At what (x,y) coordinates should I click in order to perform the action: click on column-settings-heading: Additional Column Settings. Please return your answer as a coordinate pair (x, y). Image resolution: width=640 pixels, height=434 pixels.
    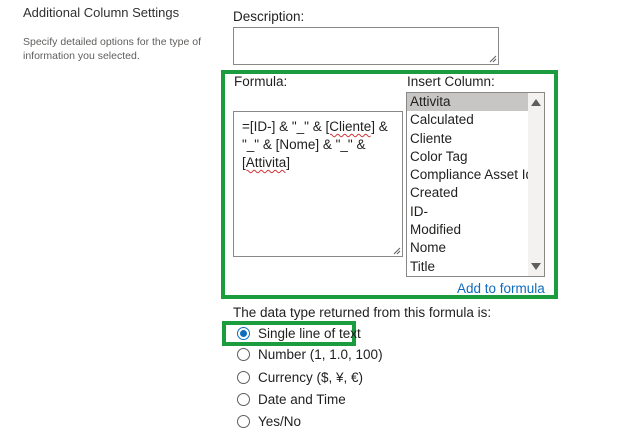
    Looking at the image, I should click on (101, 12).